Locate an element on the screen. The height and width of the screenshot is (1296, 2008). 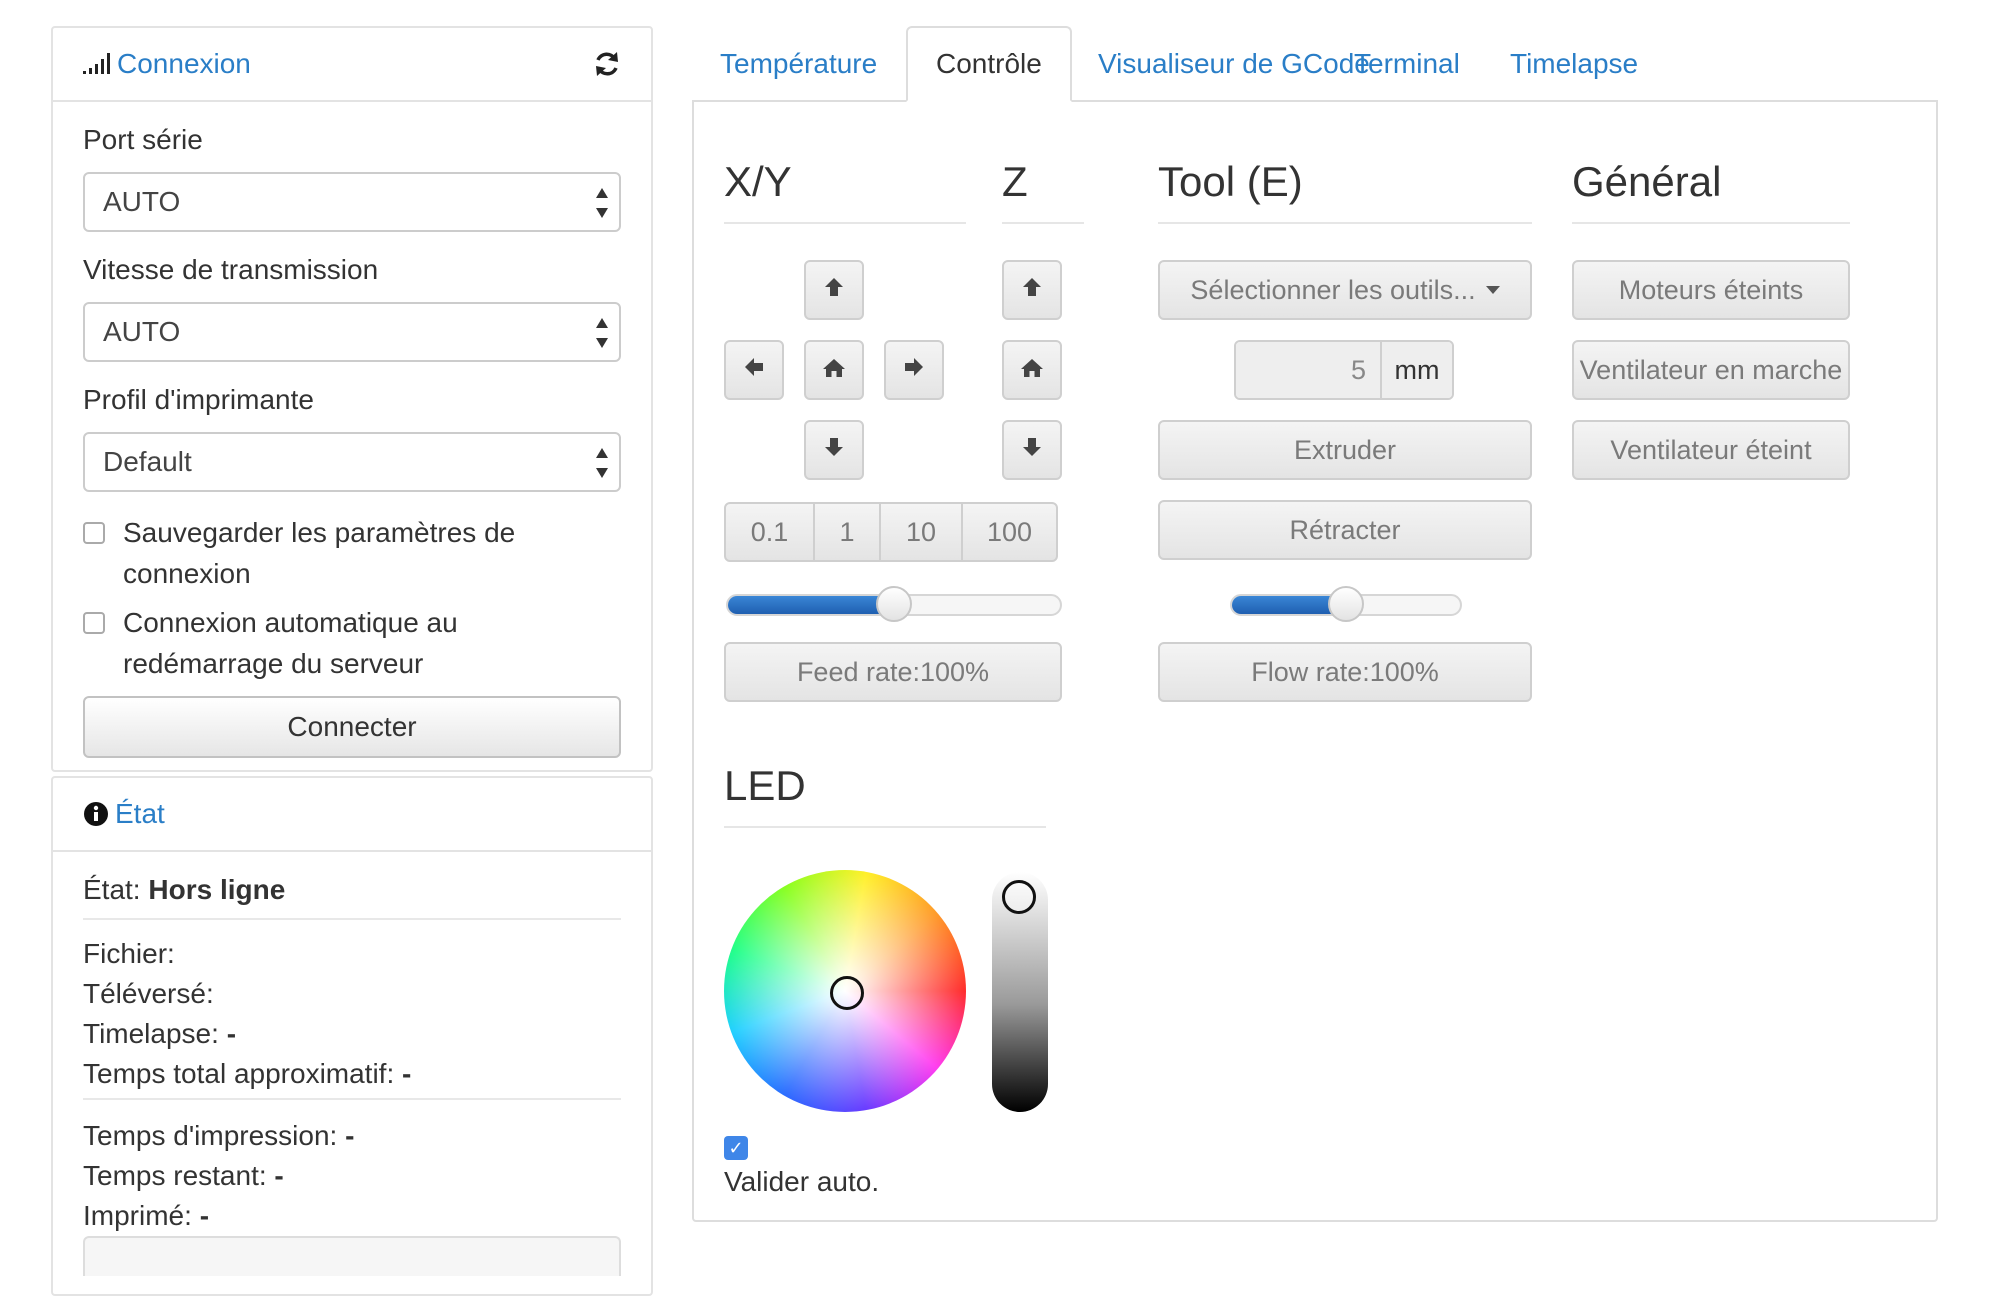
total-time-line: Temps total approximatif: - is located at coordinates (247, 1073).